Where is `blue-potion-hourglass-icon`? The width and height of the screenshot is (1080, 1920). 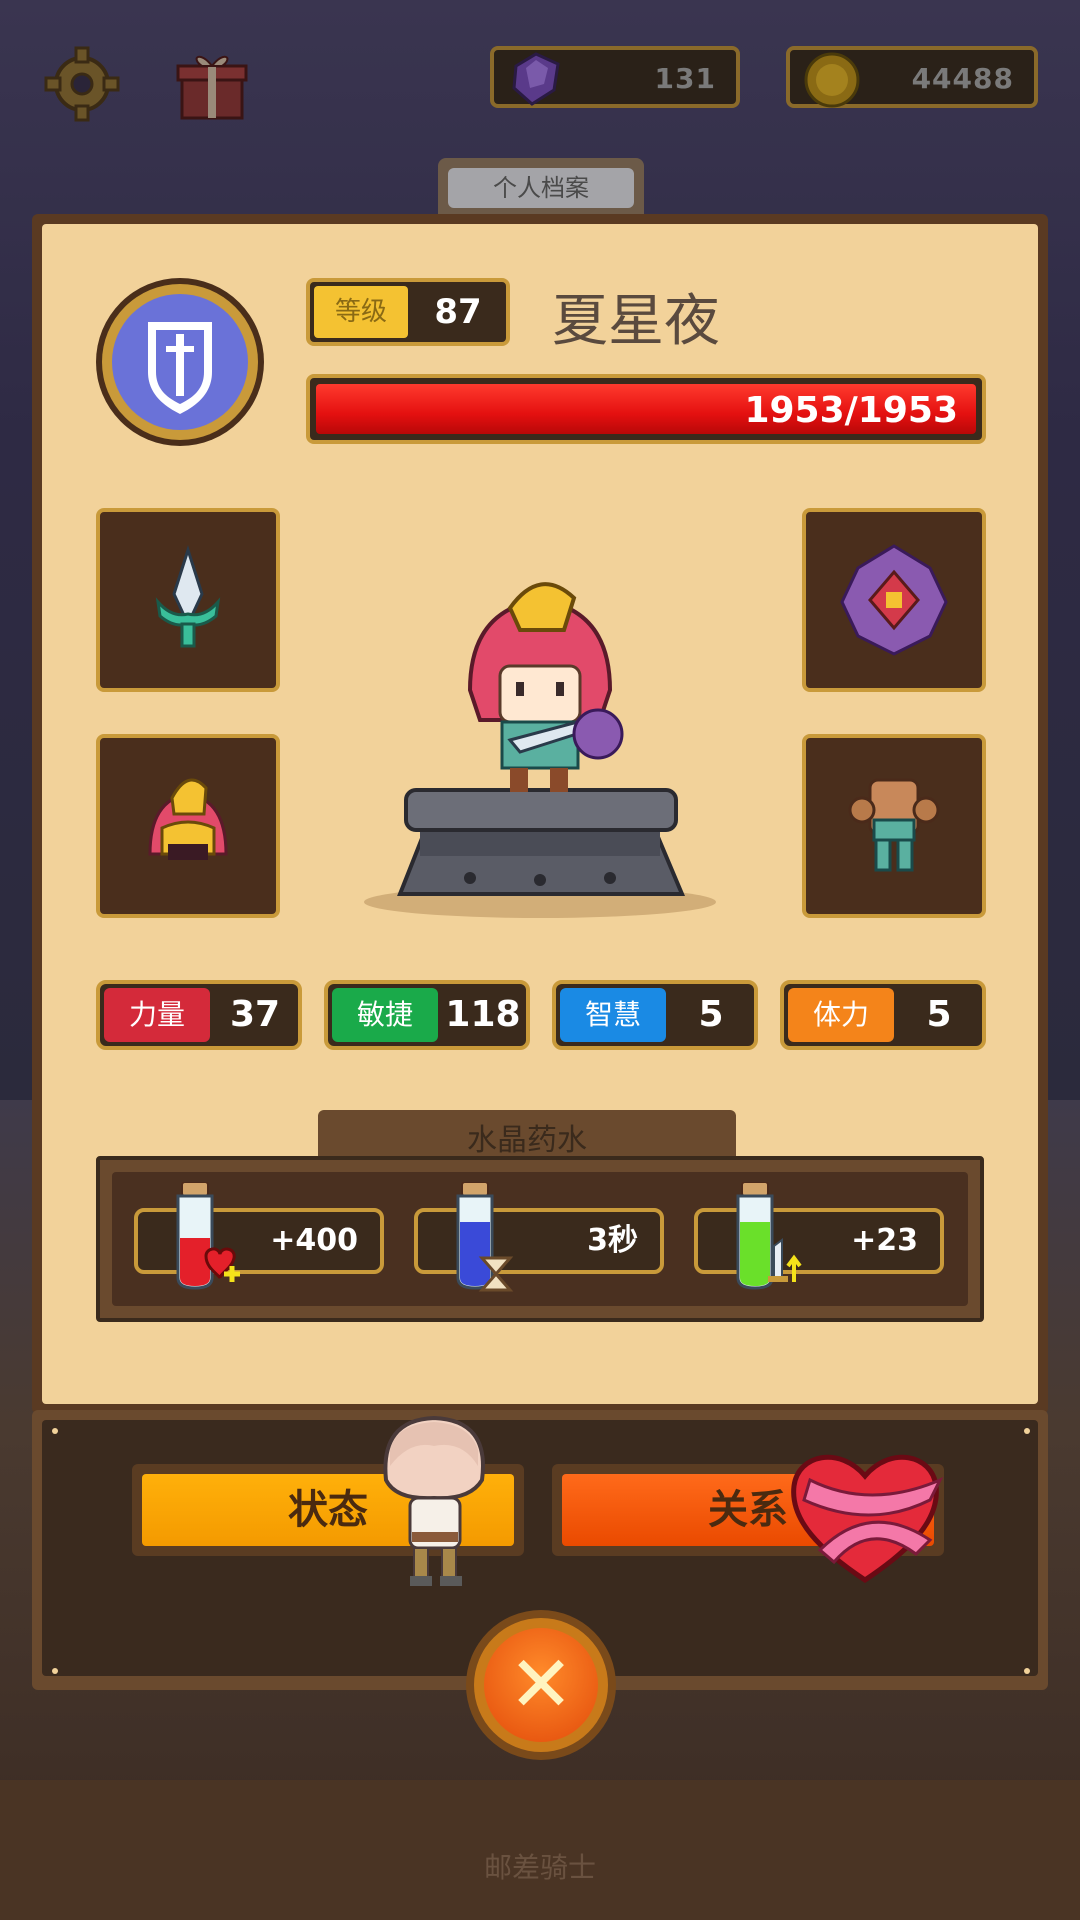
blue-potion-hourglass-icon is located at coordinates (485, 1237).